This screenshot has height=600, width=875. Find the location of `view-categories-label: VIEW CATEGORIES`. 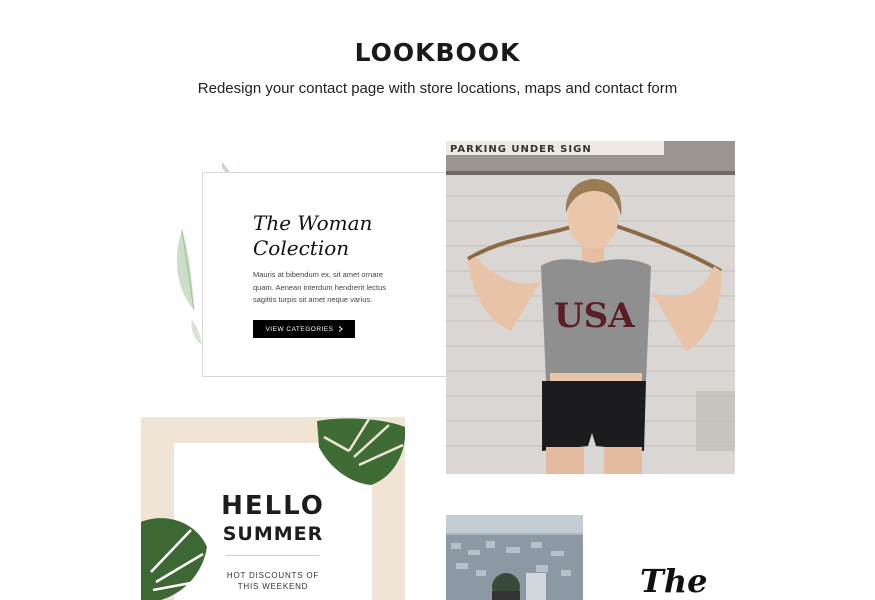

view-categories-label: VIEW CATEGORIES is located at coordinates (299, 329).